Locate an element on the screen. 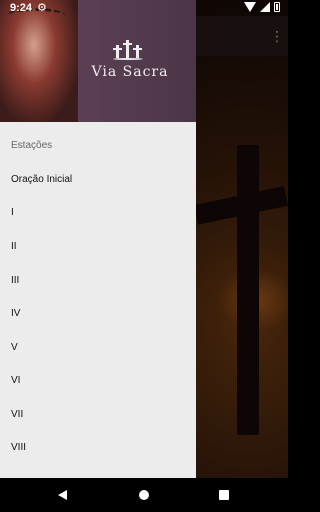  menu-item-station-5: V is located at coordinates (98, 347).